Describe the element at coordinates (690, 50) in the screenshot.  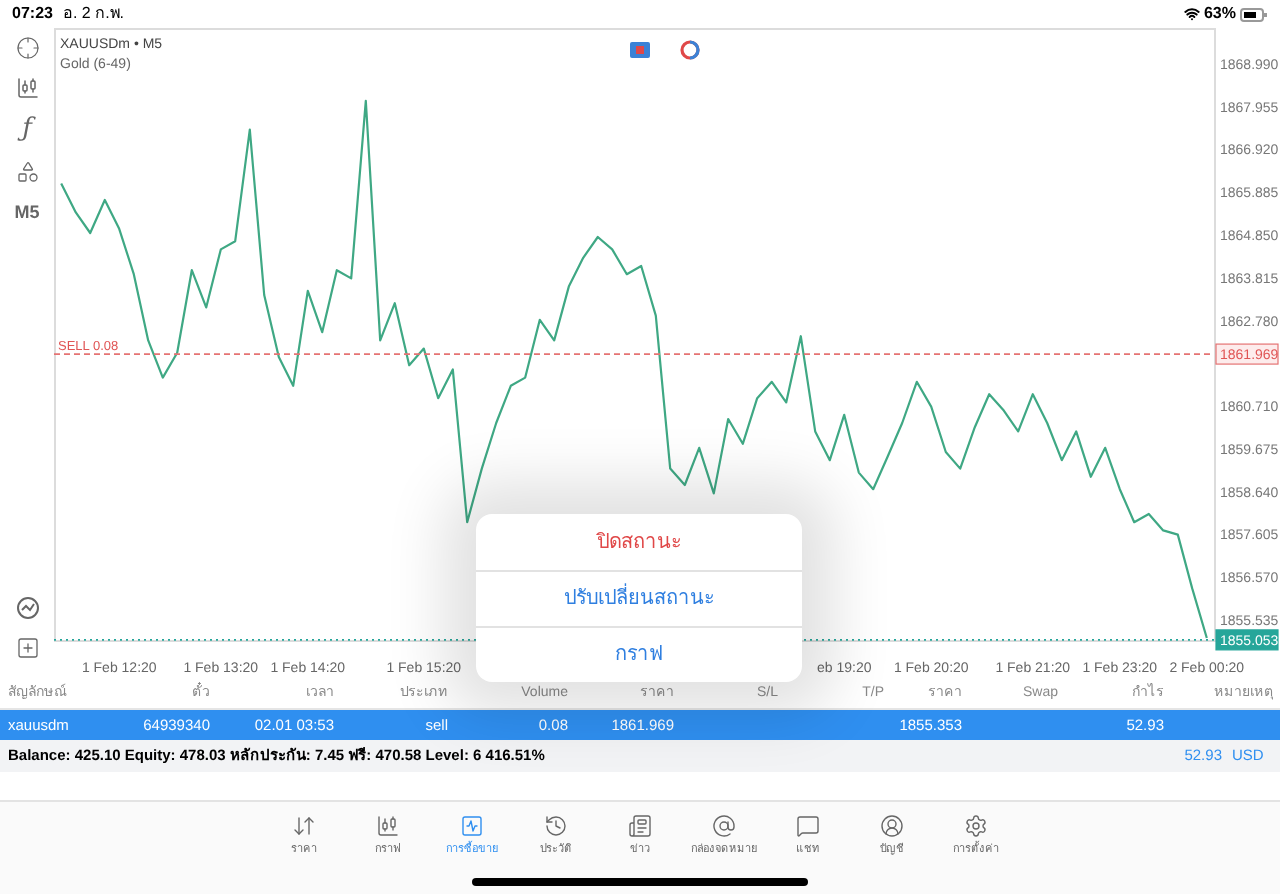
I see `ring-icon` at that location.